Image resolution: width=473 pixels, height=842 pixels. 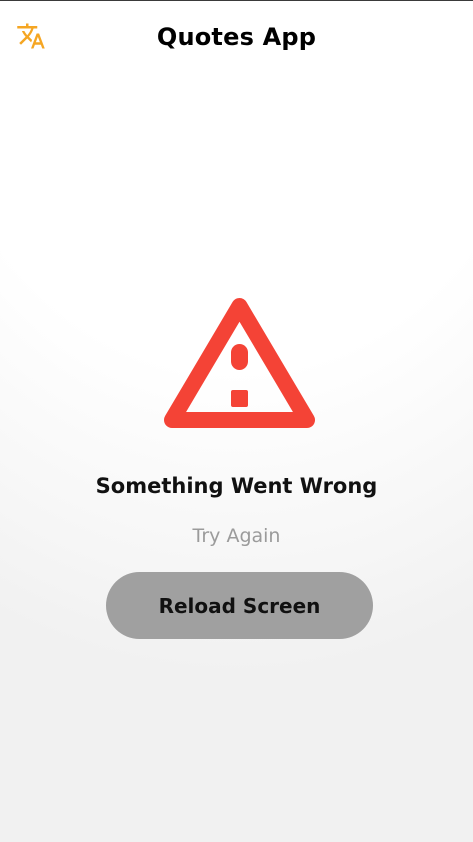 I want to click on error-title: Something Went Wrong, so click(x=236, y=486).